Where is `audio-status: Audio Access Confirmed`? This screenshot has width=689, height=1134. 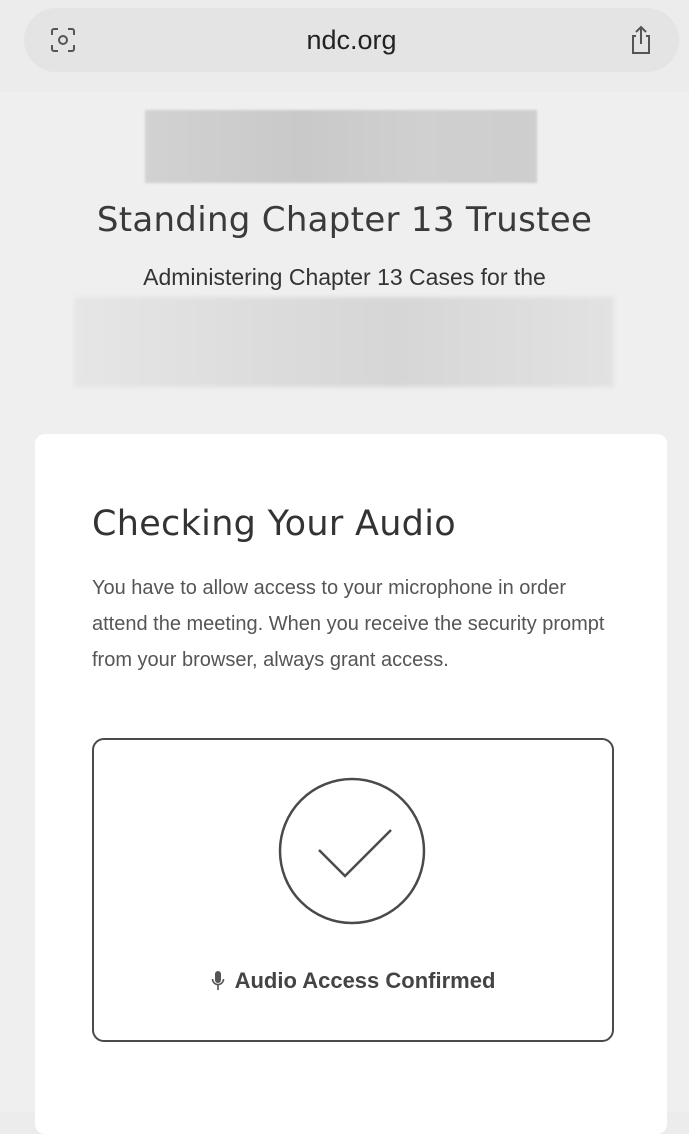 audio-status: Audio Access Confirmed is located at coordinates (353, 981).